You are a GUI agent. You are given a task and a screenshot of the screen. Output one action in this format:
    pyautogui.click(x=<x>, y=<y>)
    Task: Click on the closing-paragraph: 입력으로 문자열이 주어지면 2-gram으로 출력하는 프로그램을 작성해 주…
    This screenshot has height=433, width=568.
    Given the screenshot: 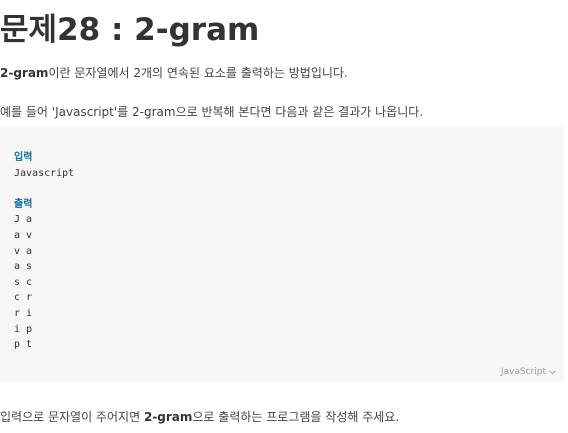 What is the action you would take?
    pyautogui.click(x=199, y=417)
    